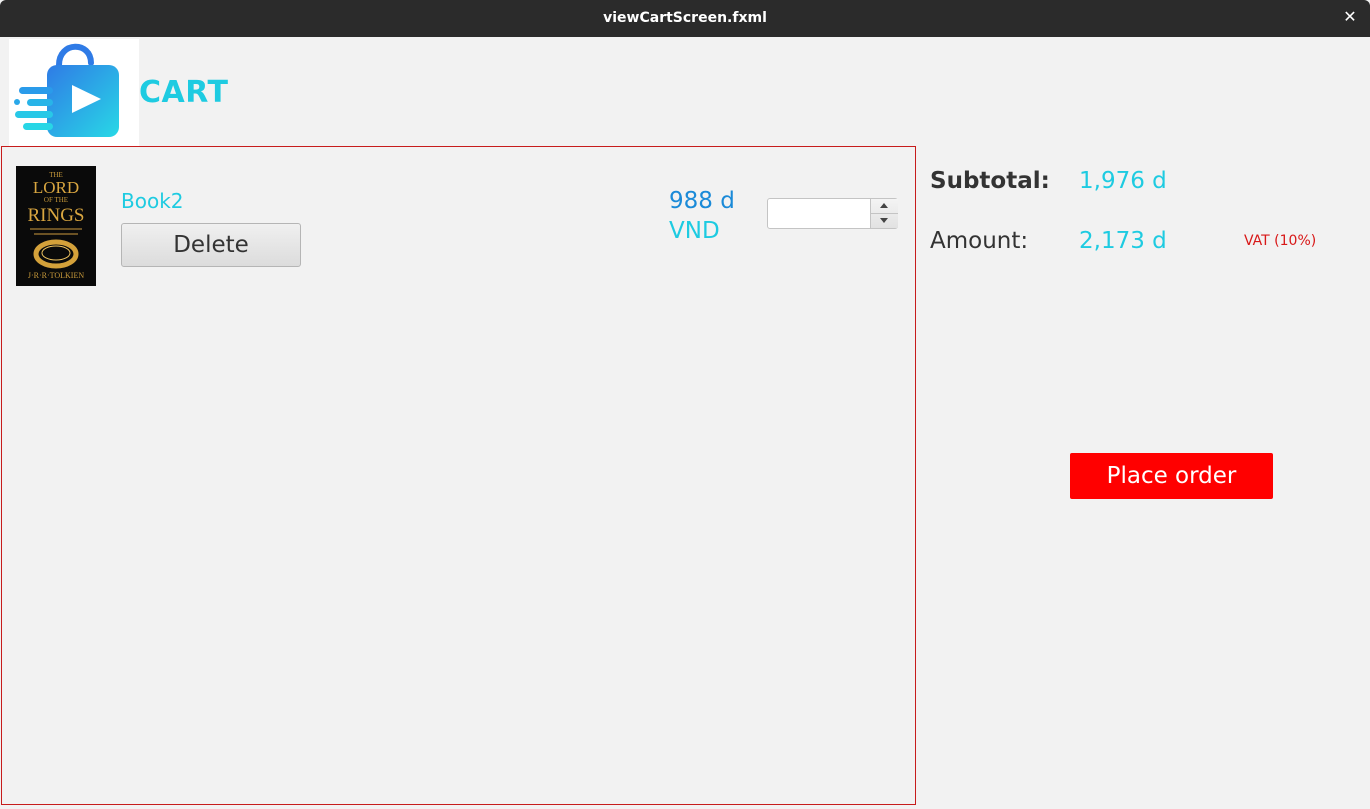 This screenshot has width=1370, height=809. What do you see at coordinates (55, 215) in the screenshot?
I see `cover-line4-text: RINGS` at bounding box center [55, 215].